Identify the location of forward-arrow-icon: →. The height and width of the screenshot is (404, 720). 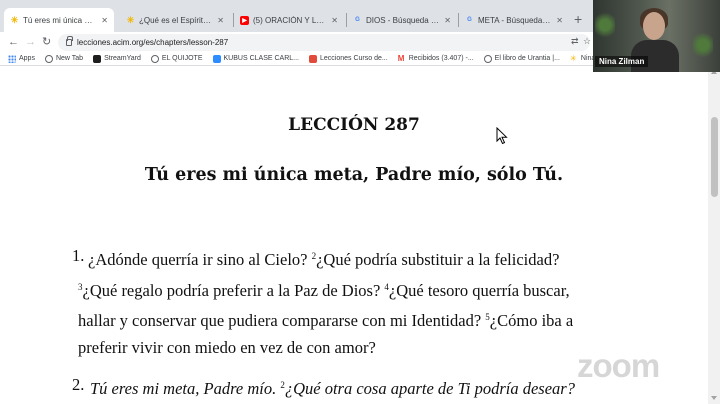
(30, 42).